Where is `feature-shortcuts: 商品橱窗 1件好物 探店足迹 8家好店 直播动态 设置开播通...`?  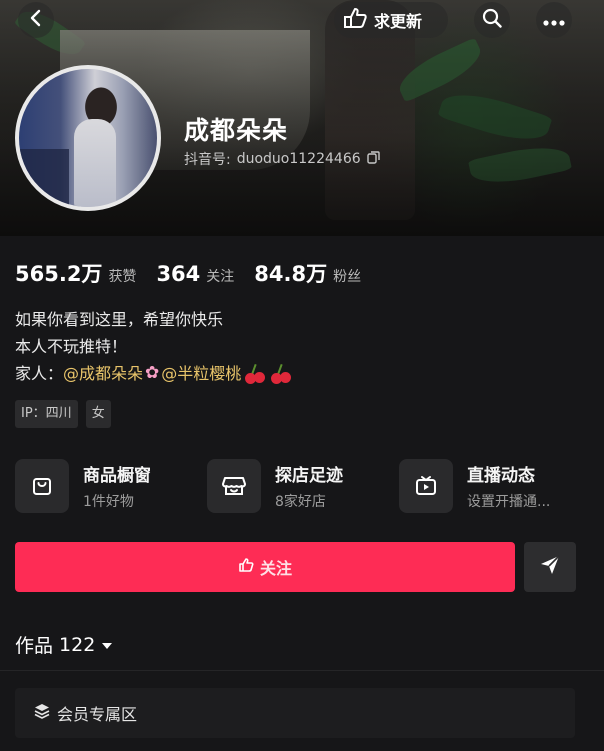 feature-shortcuts: 商品橱窗 1件好物 探店足迹 8家好店 直播动态 设置开播通... is located at coordinates (302, 486).